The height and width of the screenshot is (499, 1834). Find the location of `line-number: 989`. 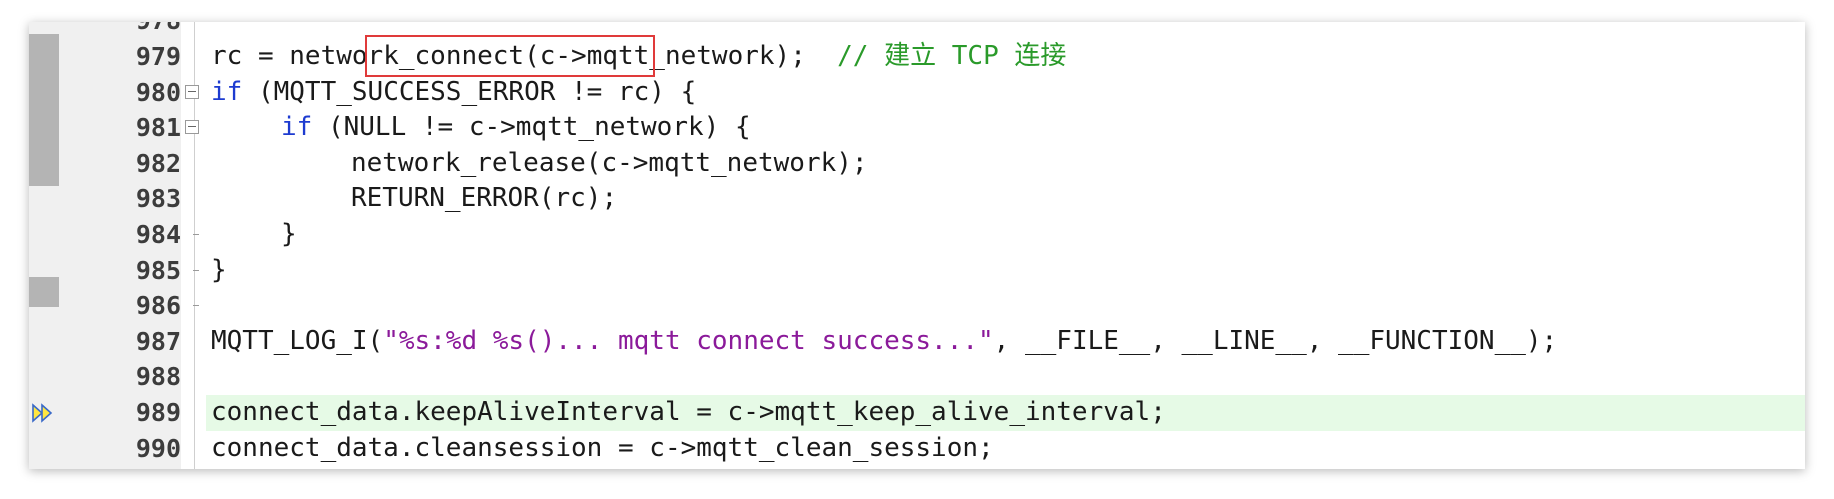

line-number: 989 is located at coordinates (158, 412).